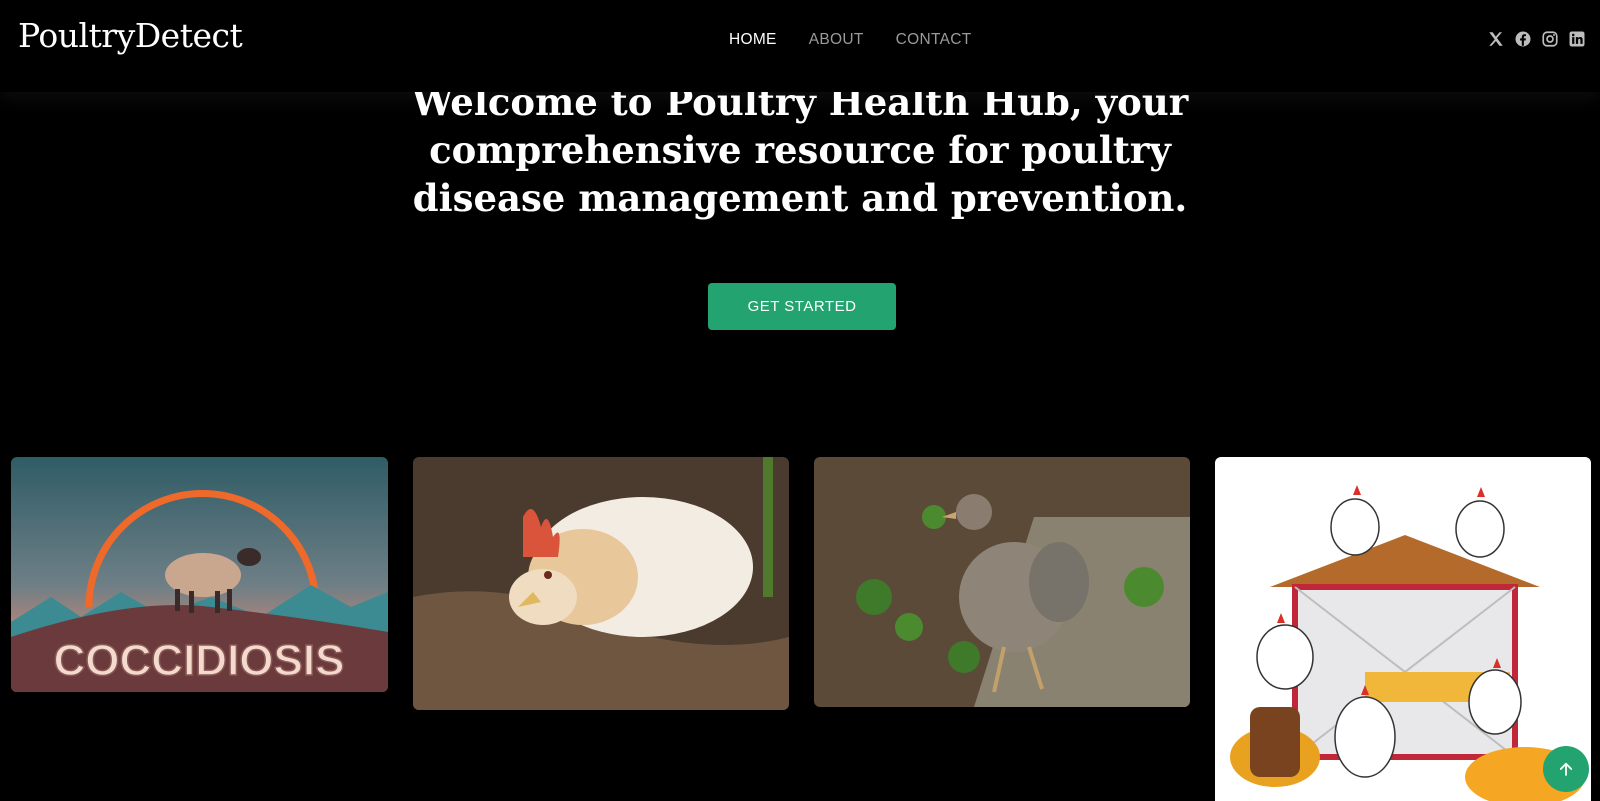  What do you see at coordinates (1577, 39) in the screenshot?
I see `linkedin-icon` at bounding box center [1577, 39].